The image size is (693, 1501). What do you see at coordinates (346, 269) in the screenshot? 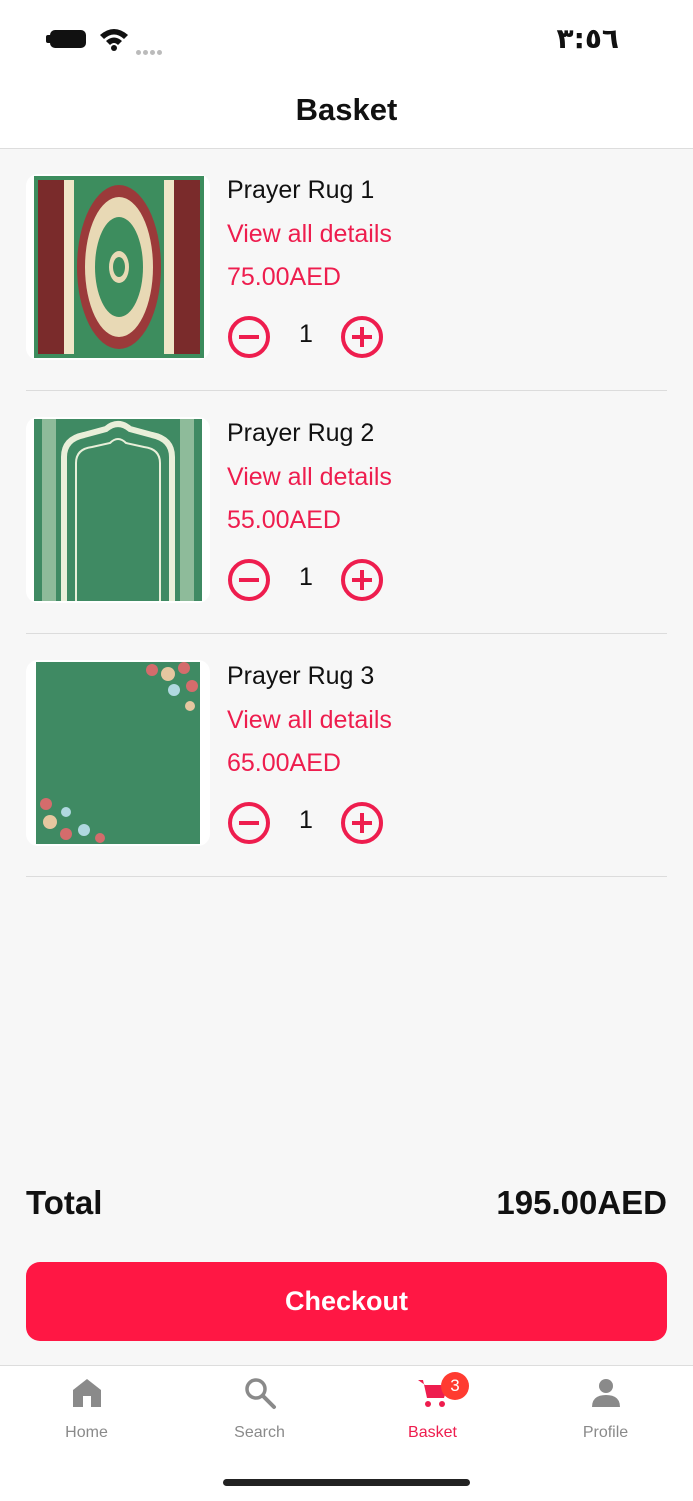
I see `basket-item: Prayer Rug 1 View all details 75.00AED 1` at bounding box center [346, 269].